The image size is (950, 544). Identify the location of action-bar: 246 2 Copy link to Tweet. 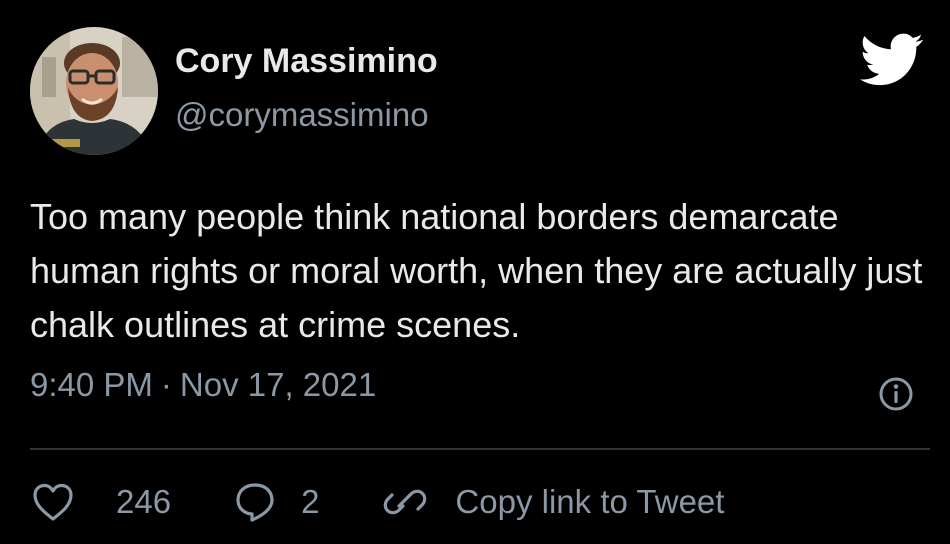
(377, 502).